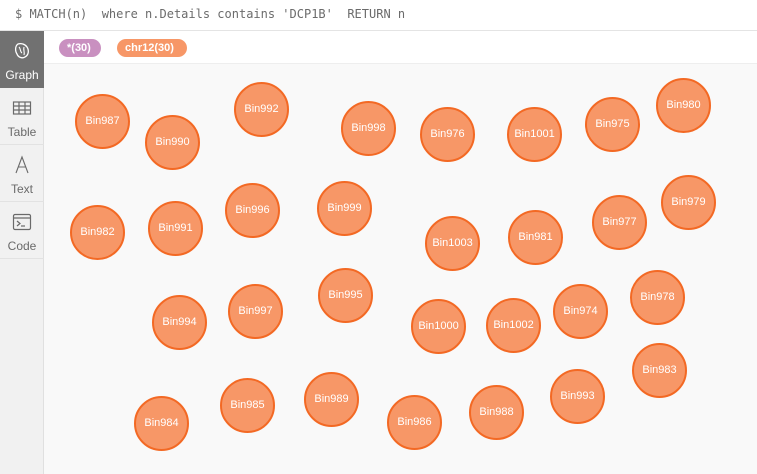 The width and height of the screenshot is (757, 474). Describe the element at coordinates (657, 297) in the screenshot. I see `graph-node: Bin978` at that location.